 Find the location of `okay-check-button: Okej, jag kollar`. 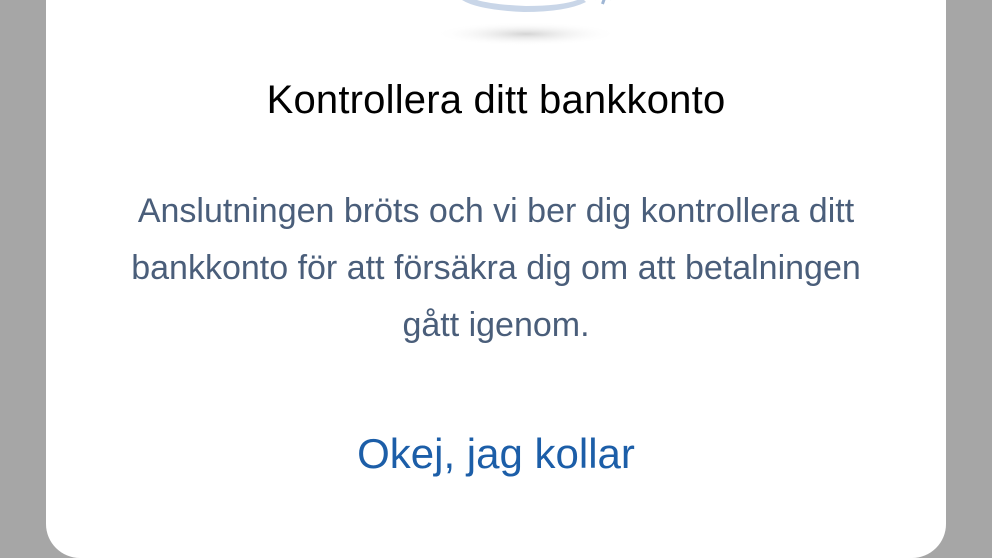

okay-check-button: Okej, jag kollar is located at coordinates (496, 454).